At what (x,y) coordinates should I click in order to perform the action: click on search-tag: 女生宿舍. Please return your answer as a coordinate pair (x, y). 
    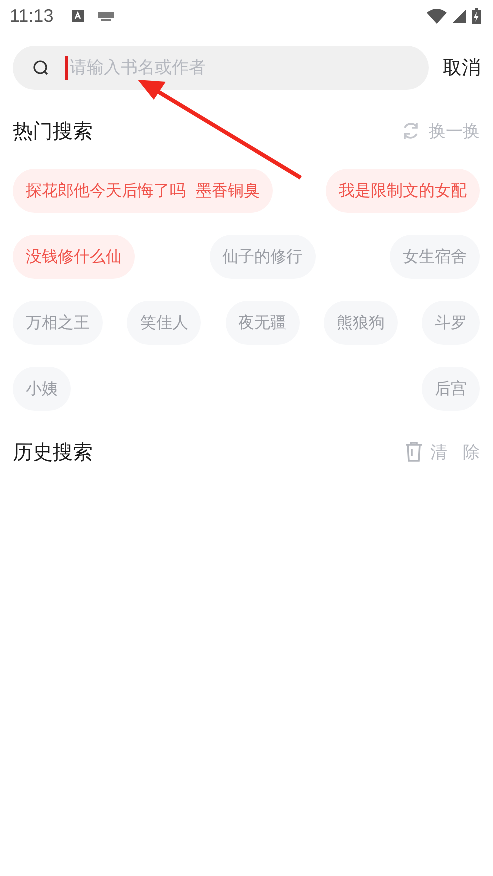
    Looking at the image, I should click on (435, 257).